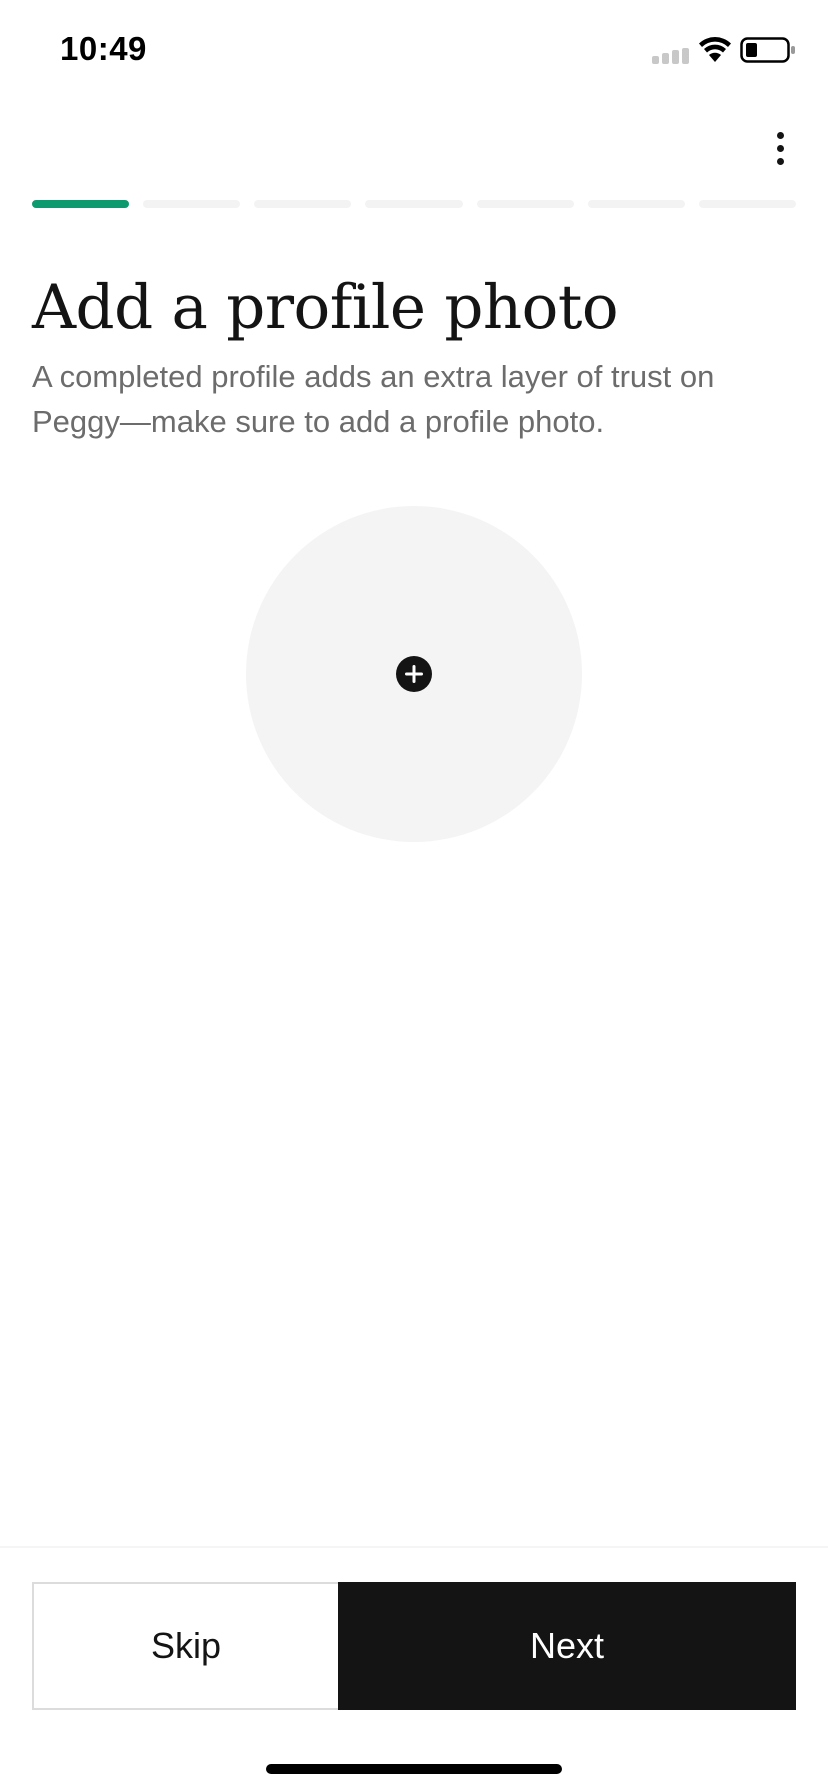  I want to click on action-bar: Skip Next, so click(414, 1646).